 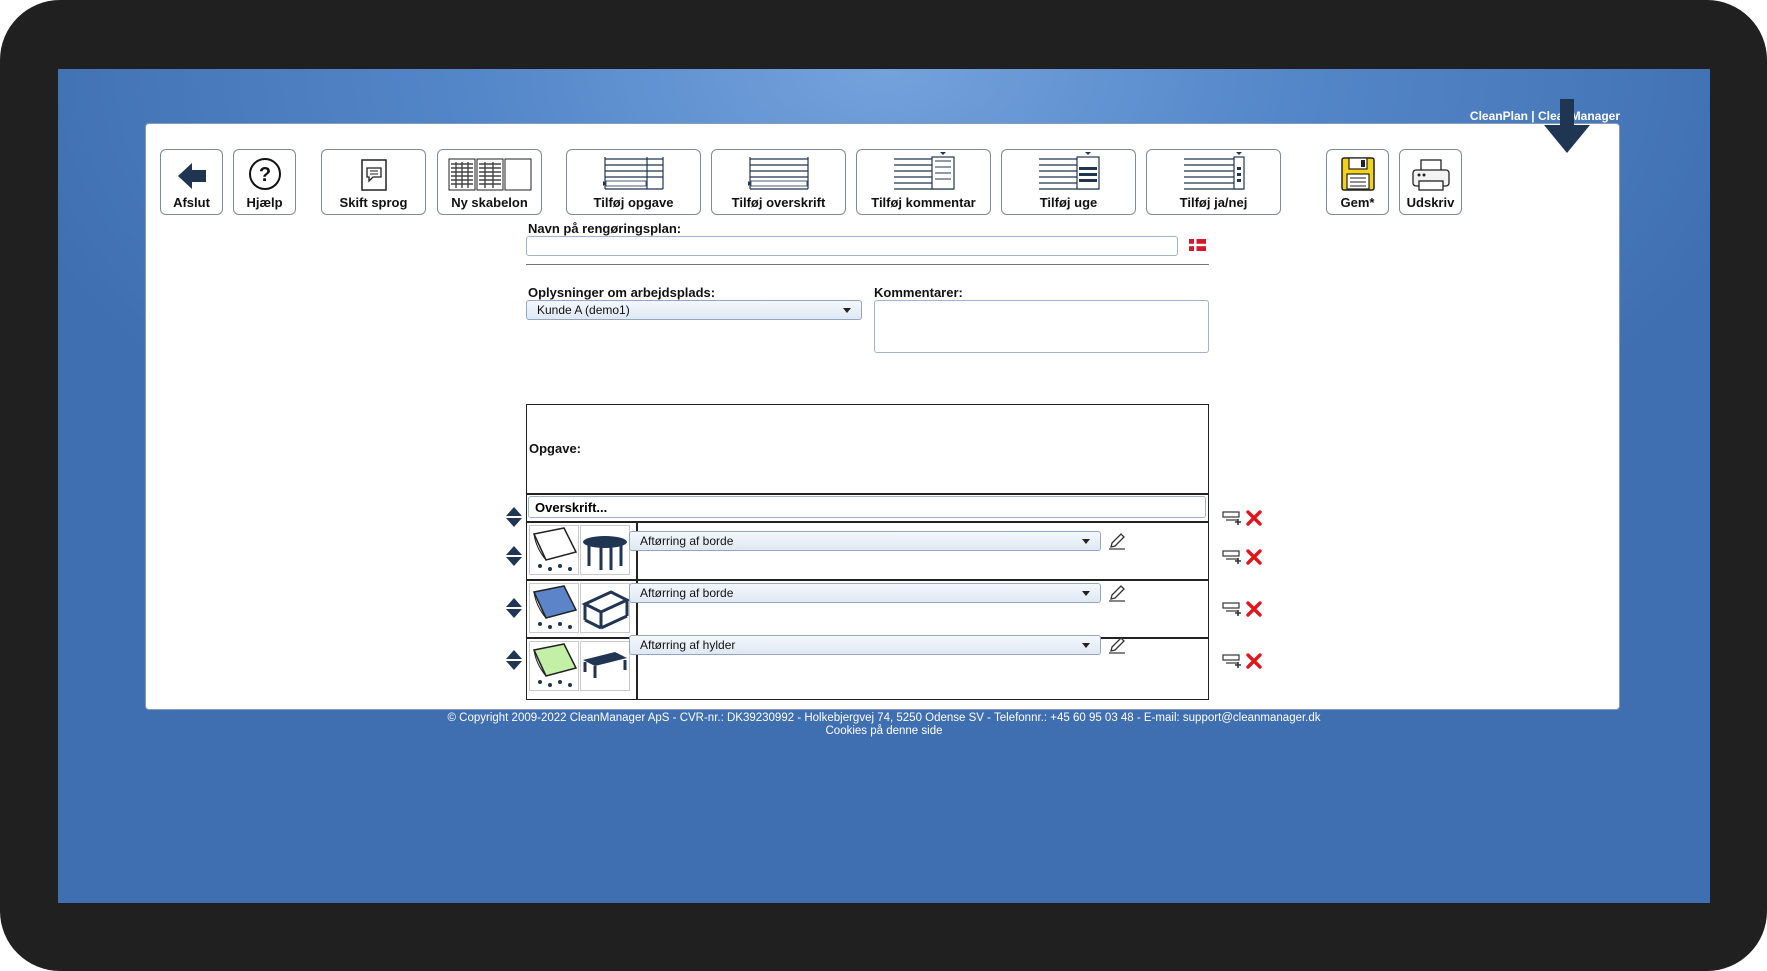 I want to click on footer-cookies-link: Cookies på denne side, so click(x=884, y=731).